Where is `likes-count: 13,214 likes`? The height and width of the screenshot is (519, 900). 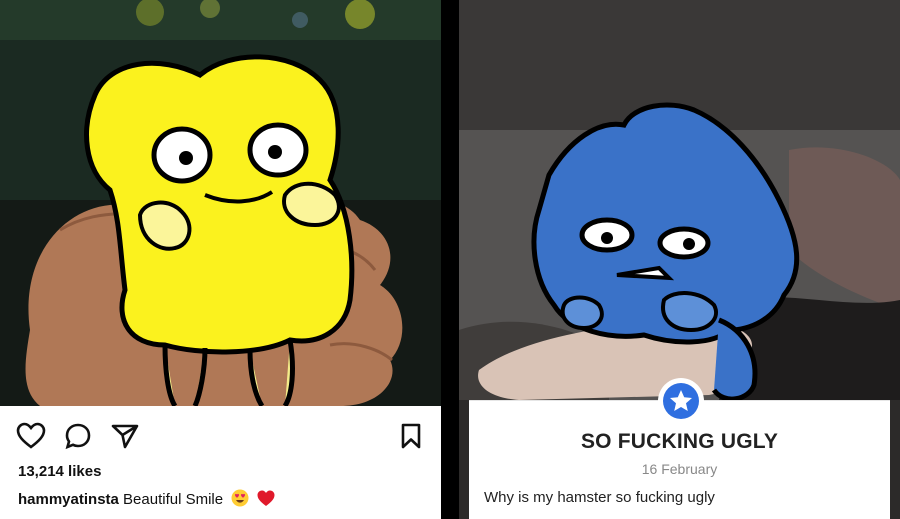 likes-count: 13,214 likes is located at coordinates (59, 471).